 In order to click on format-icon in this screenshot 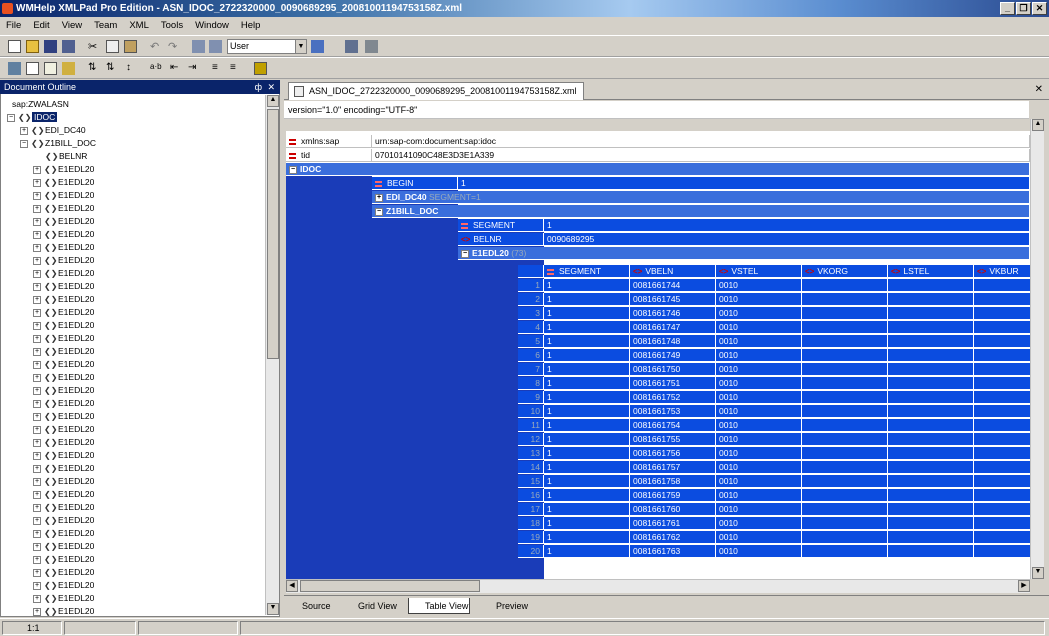, I will do `click(50, 68)`.